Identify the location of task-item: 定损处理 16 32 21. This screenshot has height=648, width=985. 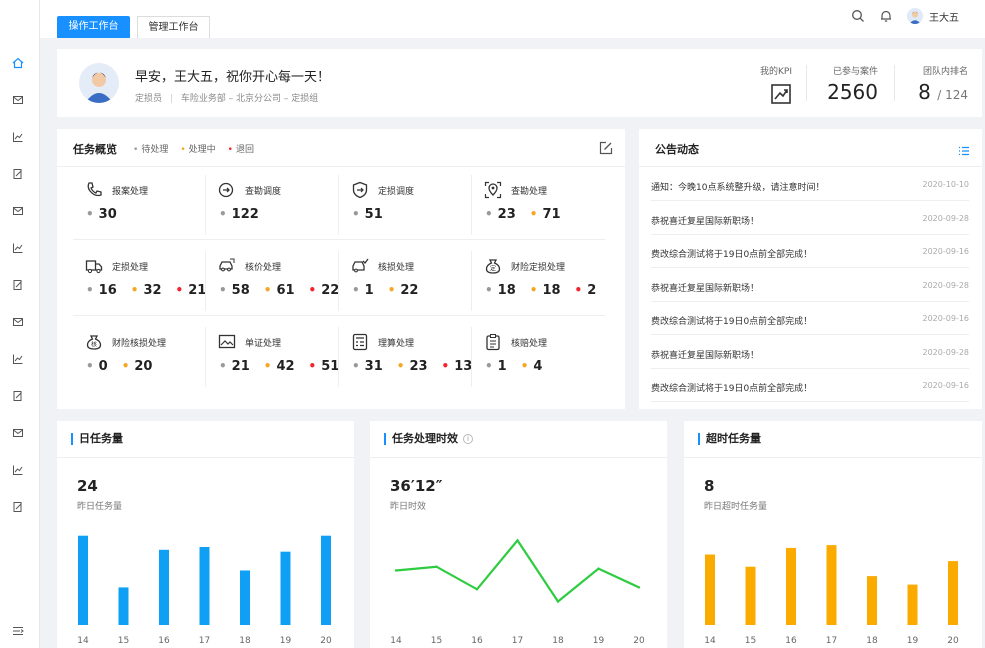
(139, 288).